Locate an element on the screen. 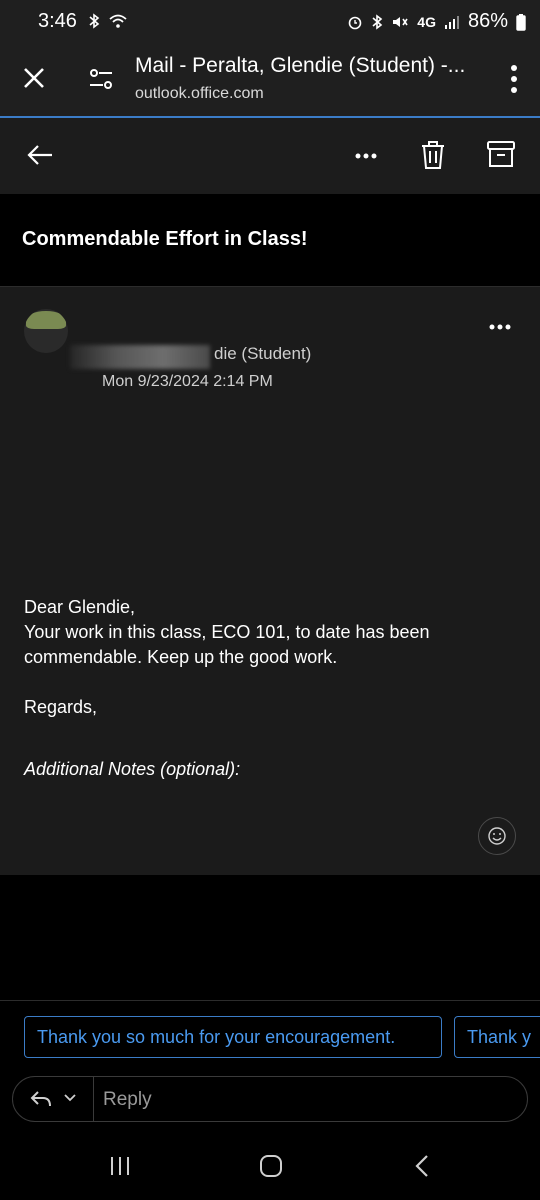 The width and height of the screenshot is (540, 1200). chevron-down-icon is located at coordinates (70, 1098).